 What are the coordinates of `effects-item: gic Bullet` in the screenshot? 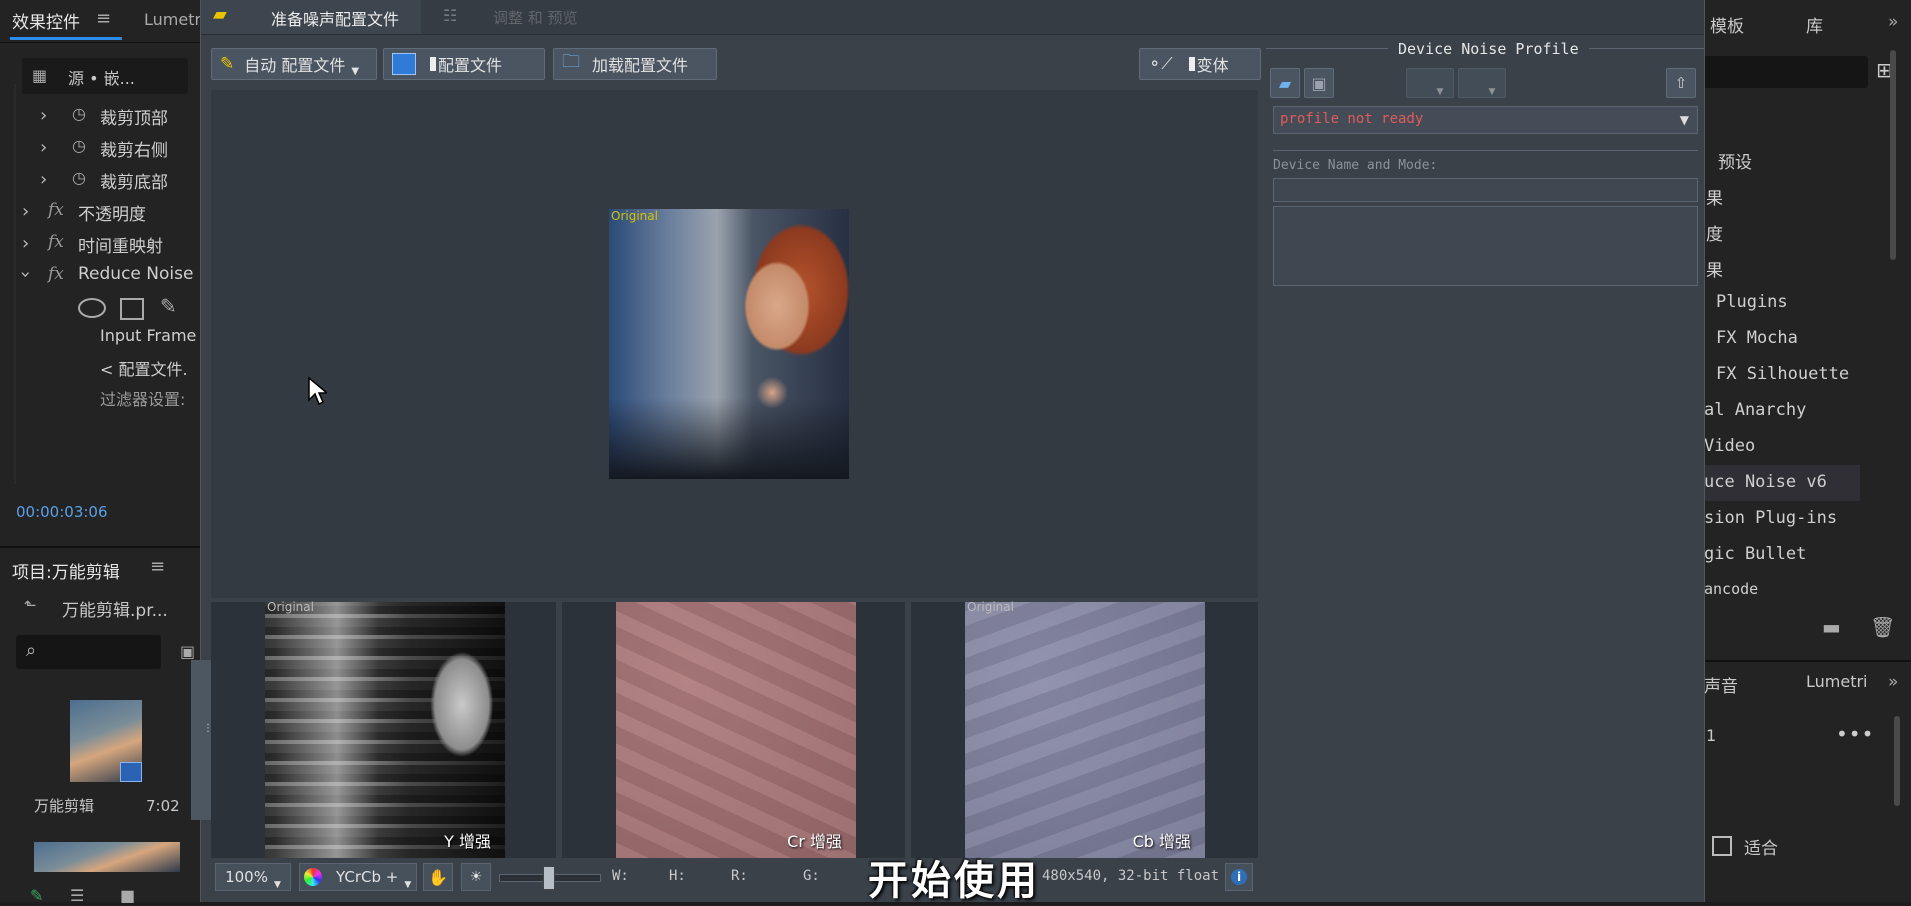 It's located at (1755, 554).